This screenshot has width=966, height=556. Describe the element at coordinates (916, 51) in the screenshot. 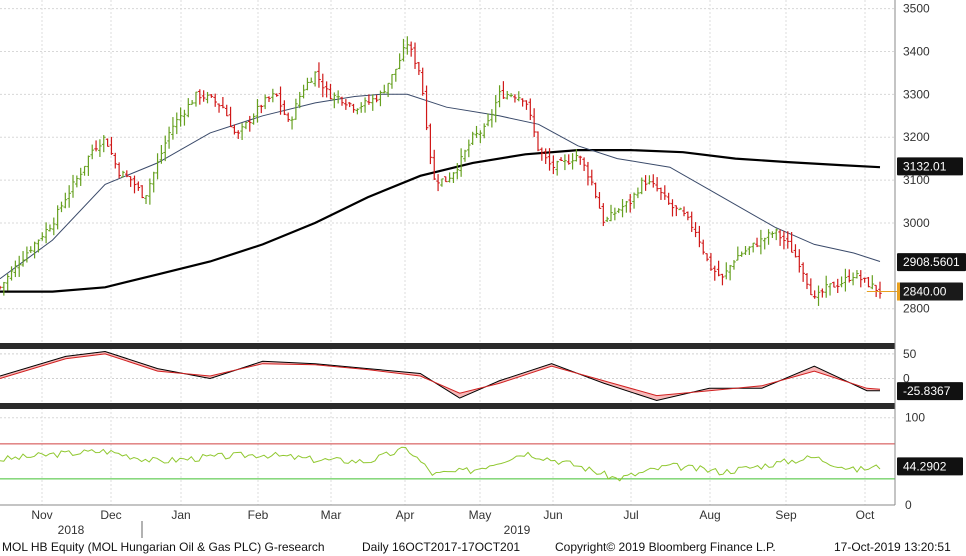

I see `price-tick-label: 3400` at that location.